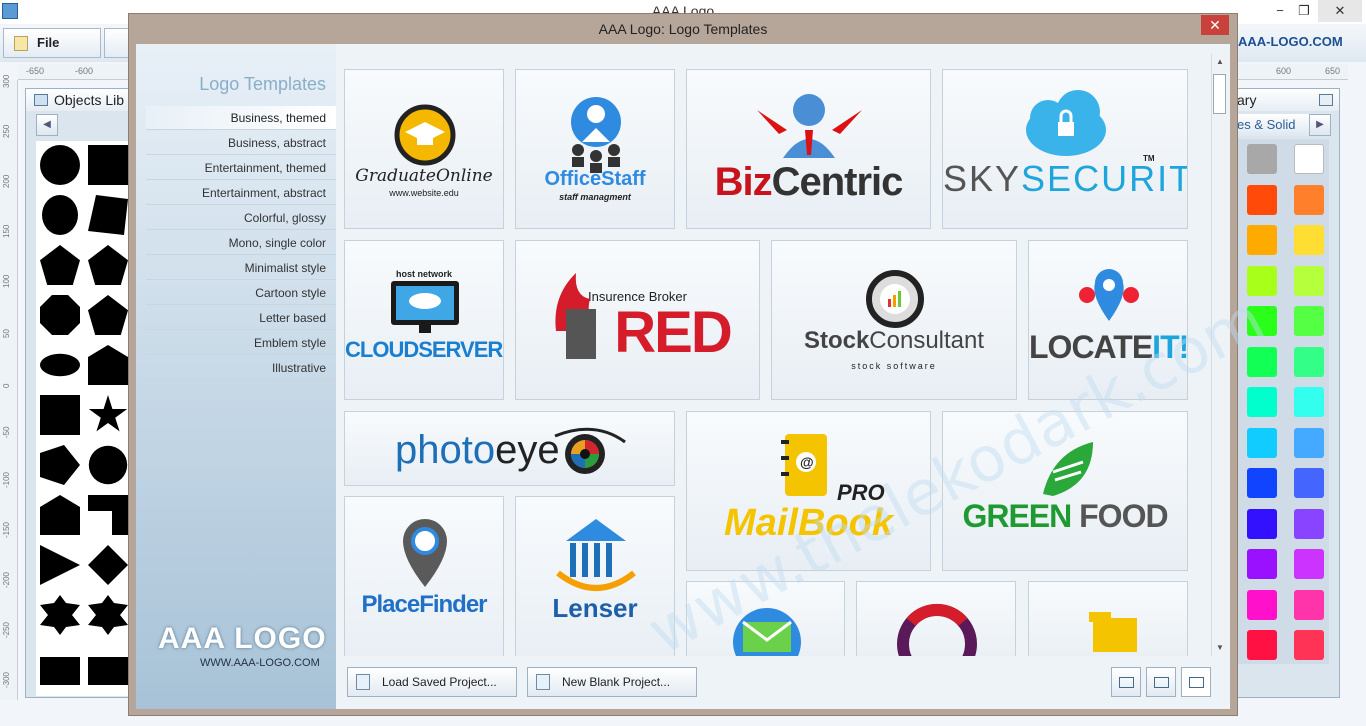  I want to click on template-graduate-online: GraduateOnline www.website.edu, so click(424, 149).